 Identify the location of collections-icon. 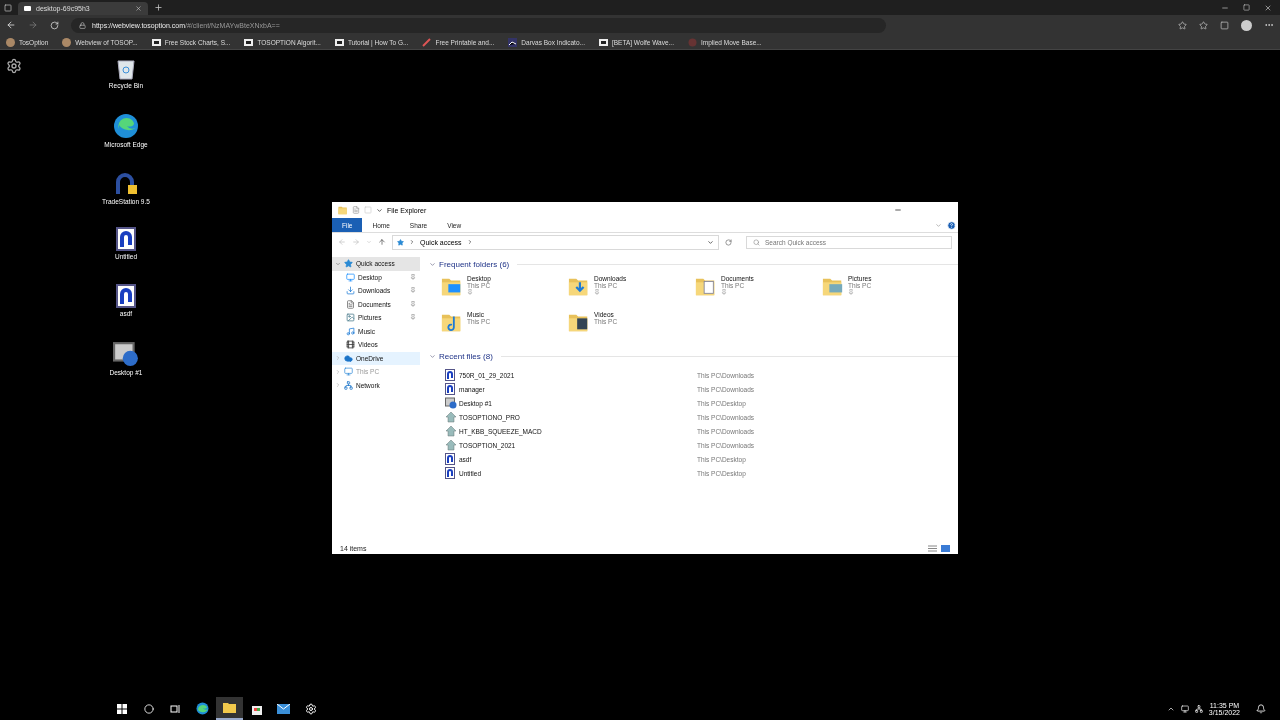
(1224, 25).